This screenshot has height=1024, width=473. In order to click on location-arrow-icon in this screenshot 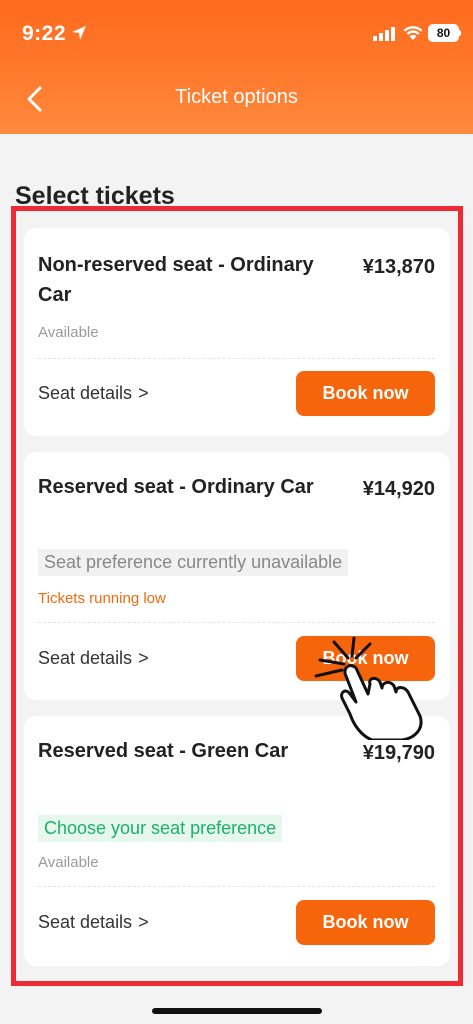, I will do `click(79, 33)`.